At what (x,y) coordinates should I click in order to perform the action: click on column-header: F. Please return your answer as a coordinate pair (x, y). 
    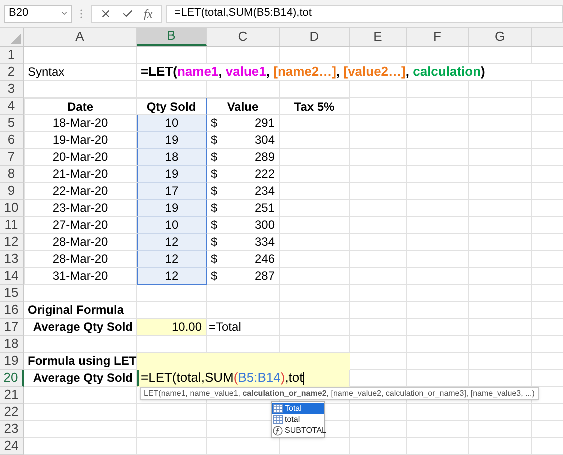
    Looking at the image, I should click on (438, 37).